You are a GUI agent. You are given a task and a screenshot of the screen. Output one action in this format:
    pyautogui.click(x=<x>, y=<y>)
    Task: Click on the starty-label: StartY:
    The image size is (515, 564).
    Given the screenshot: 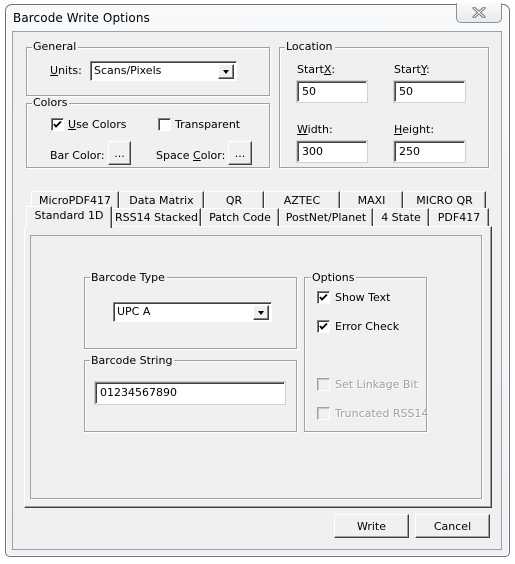 What is the action you would take?
    pyautogui.click(x=412, y=69)
    